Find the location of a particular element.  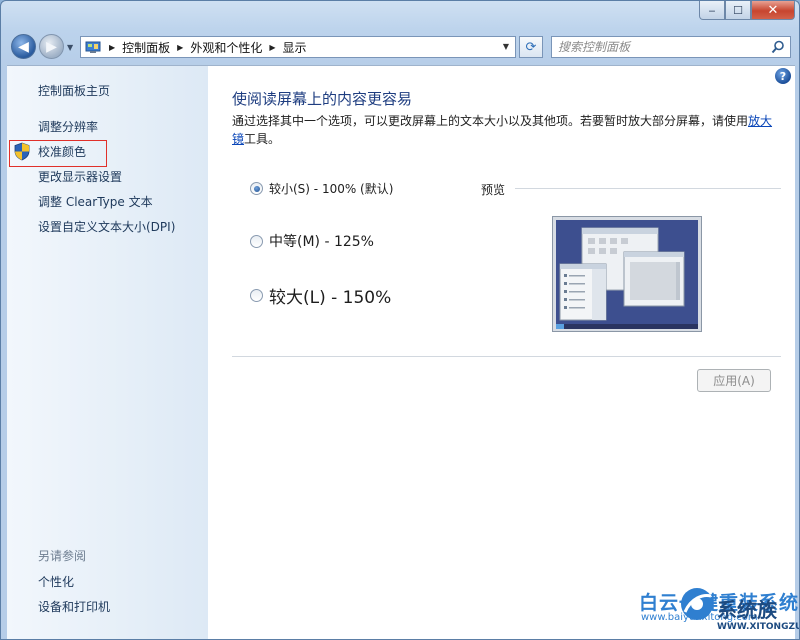

sidebar-home-link: 控制面板主页 is located at coordinates (74, 90).